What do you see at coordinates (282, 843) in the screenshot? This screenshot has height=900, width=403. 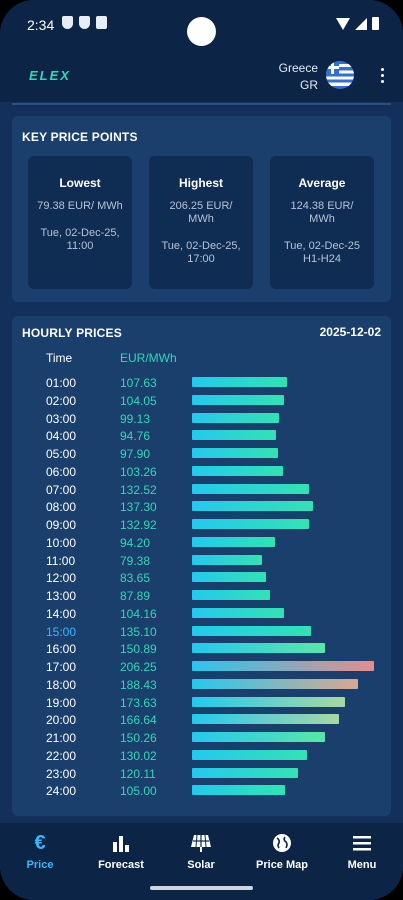 I see `globe-icon` at bounding box center [282, 843].